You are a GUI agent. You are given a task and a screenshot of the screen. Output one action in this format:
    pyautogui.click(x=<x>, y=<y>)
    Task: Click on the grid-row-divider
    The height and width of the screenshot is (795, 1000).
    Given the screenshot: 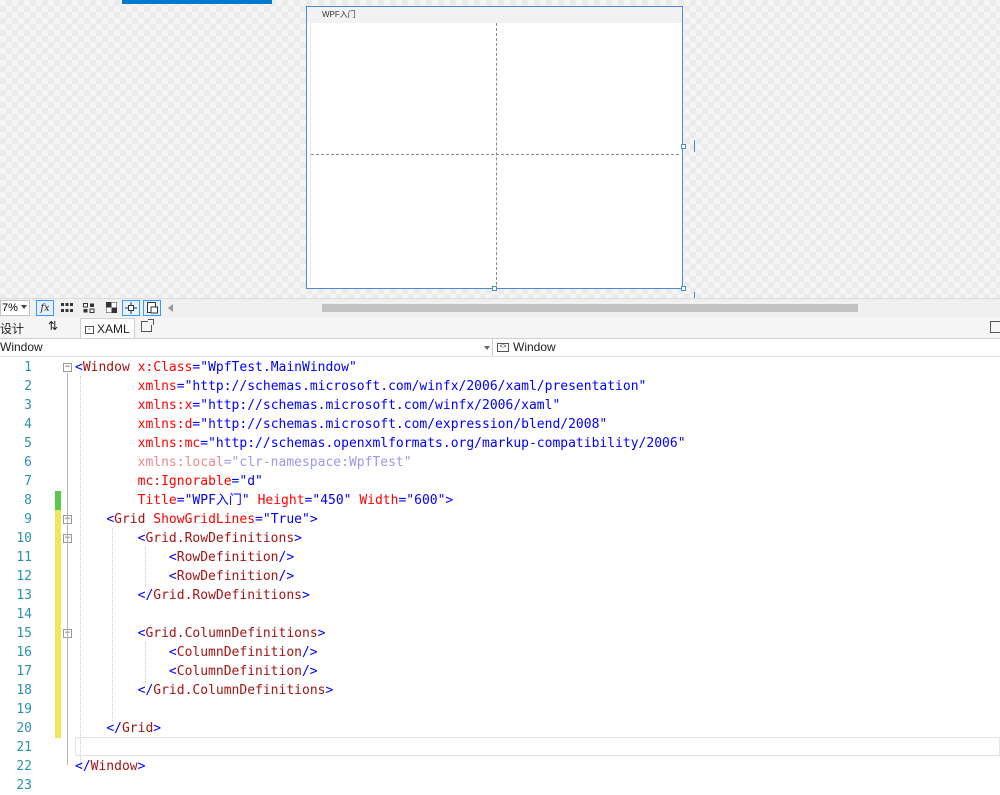 What is the action you would take?
    pyautogui.click(x=495, y=154)
    